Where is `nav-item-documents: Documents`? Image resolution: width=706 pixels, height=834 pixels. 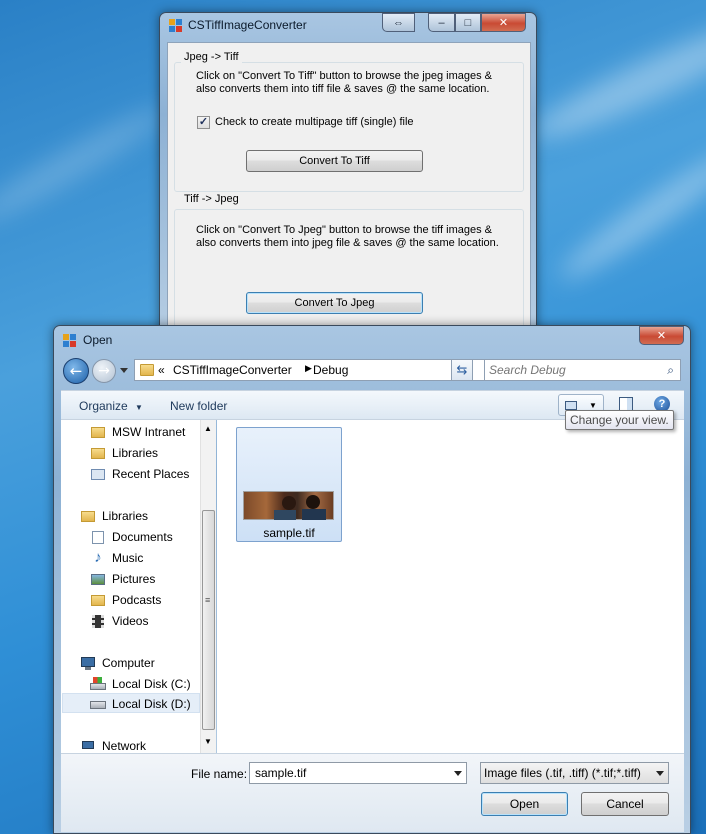 nav-item-documents: Documents is located at coordinates (131, 537).